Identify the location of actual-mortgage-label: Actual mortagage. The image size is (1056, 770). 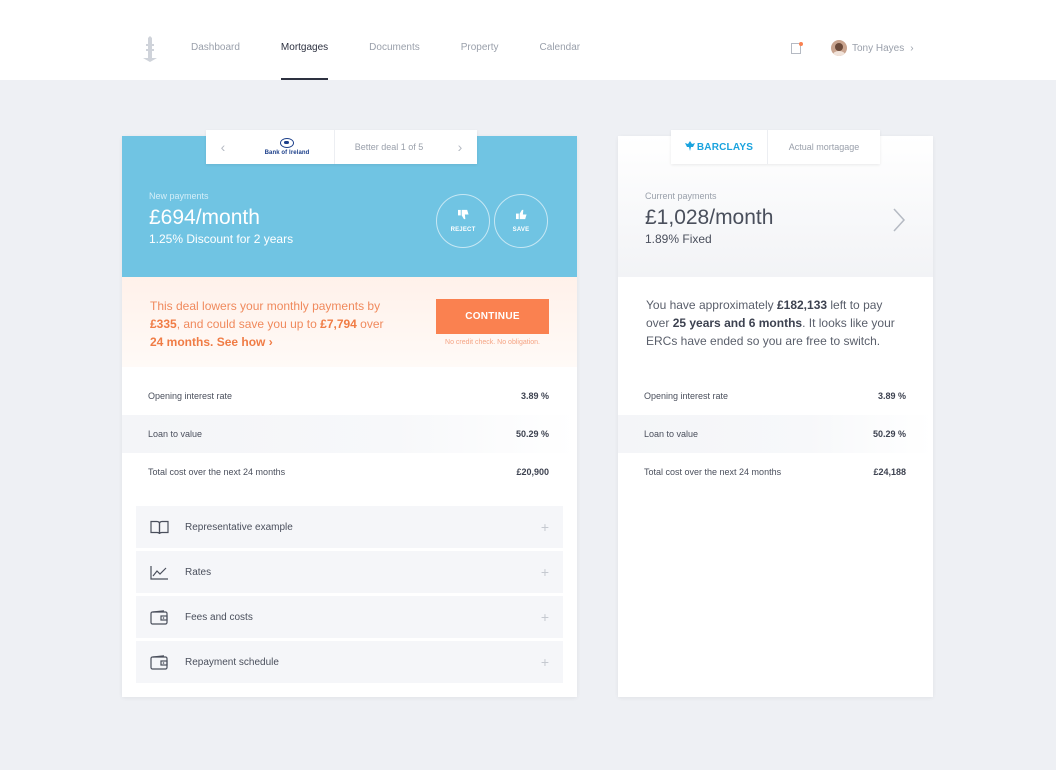
(824, 147).